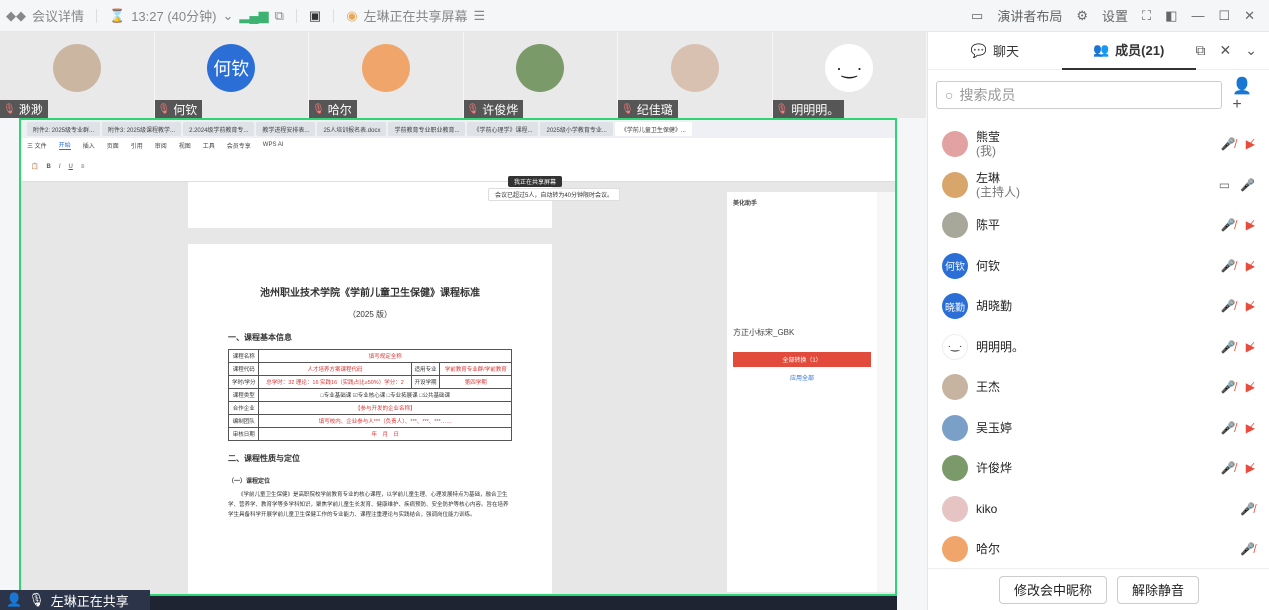 This screenshot has width=1269, height=610. What do you see at coordinates (458, 167) in the screenshot?
I see `wps-ribbon: 📋 B I U ≡` at bounding box center [458, 167].